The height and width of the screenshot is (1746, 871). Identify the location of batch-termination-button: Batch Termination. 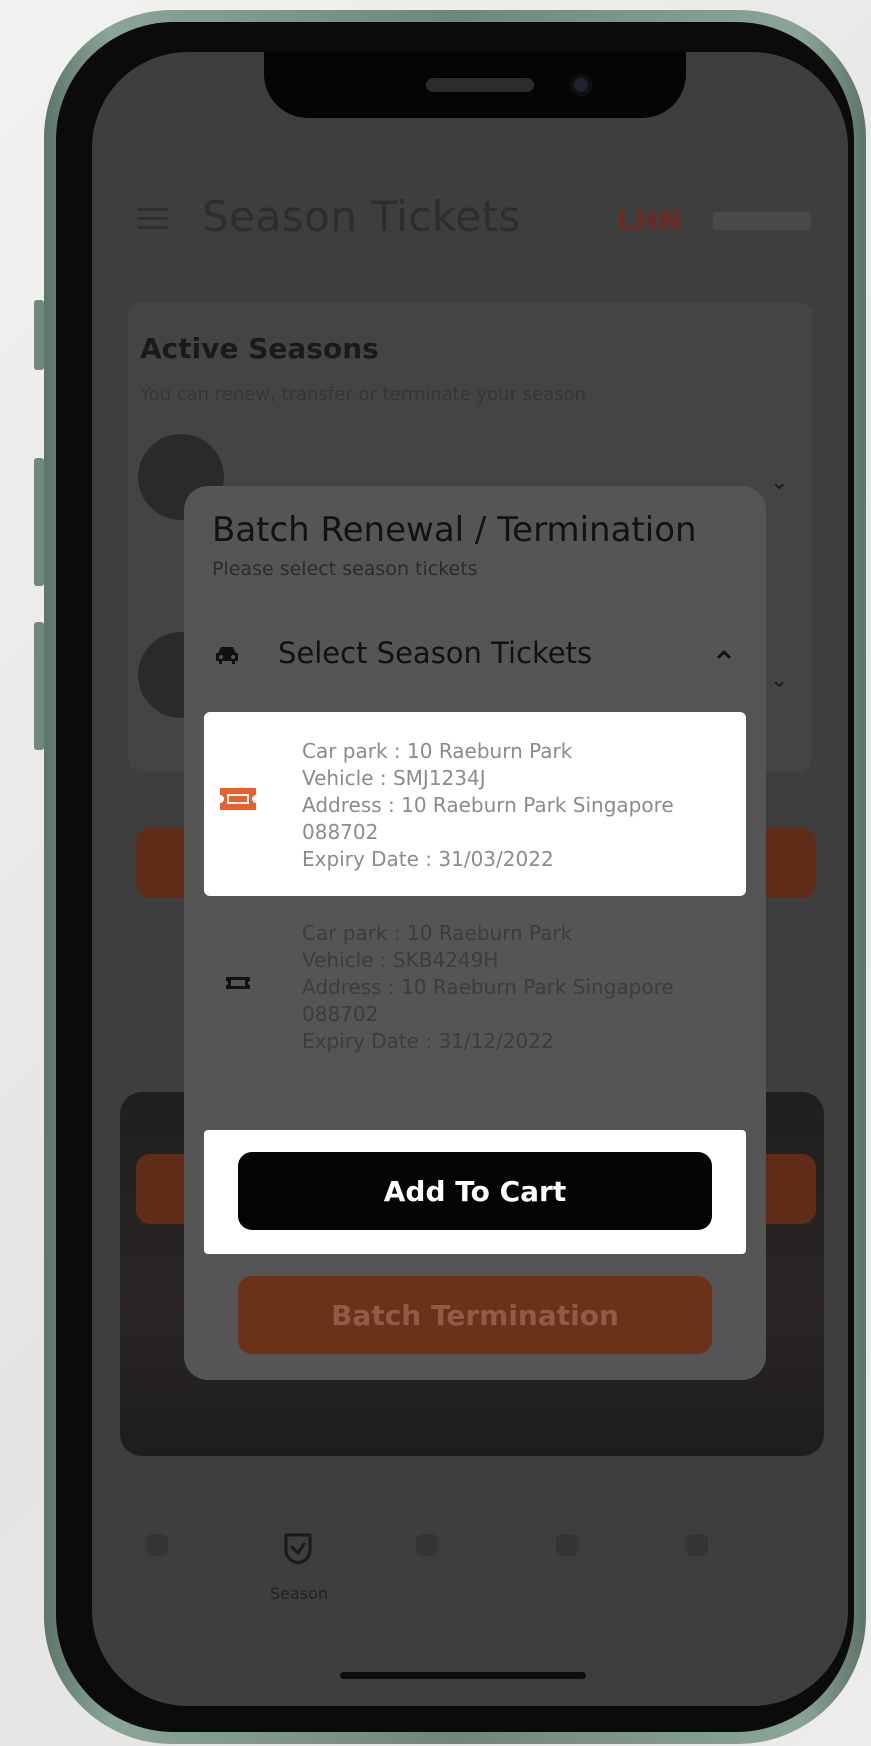
(475, 1315).